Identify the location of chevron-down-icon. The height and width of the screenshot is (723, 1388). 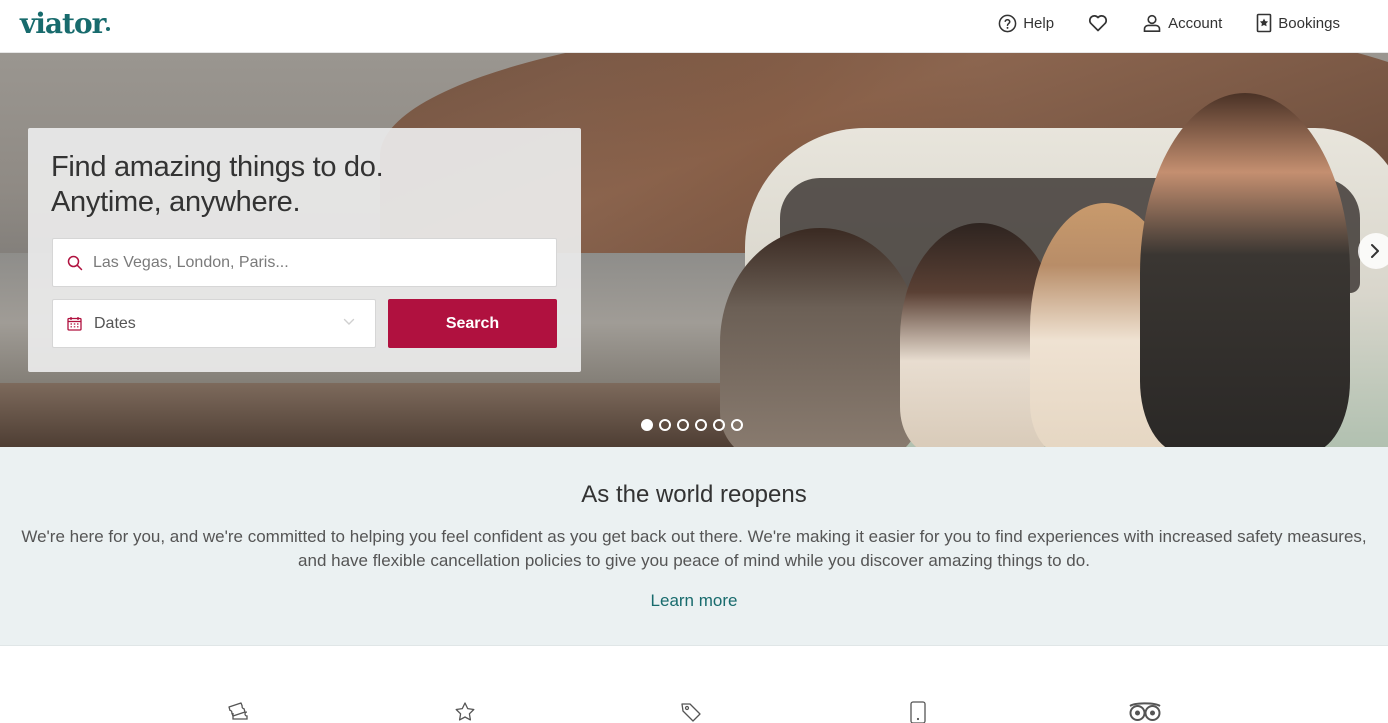
(349, 321).